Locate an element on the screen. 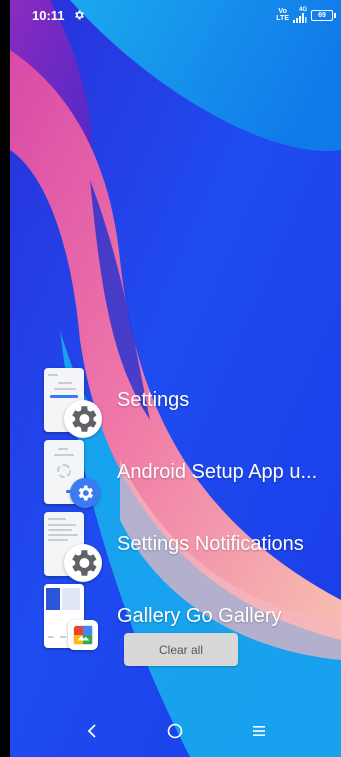 This screenshot has width=341, height=757. gallery-go-icon is located at coordinates (83, 635).